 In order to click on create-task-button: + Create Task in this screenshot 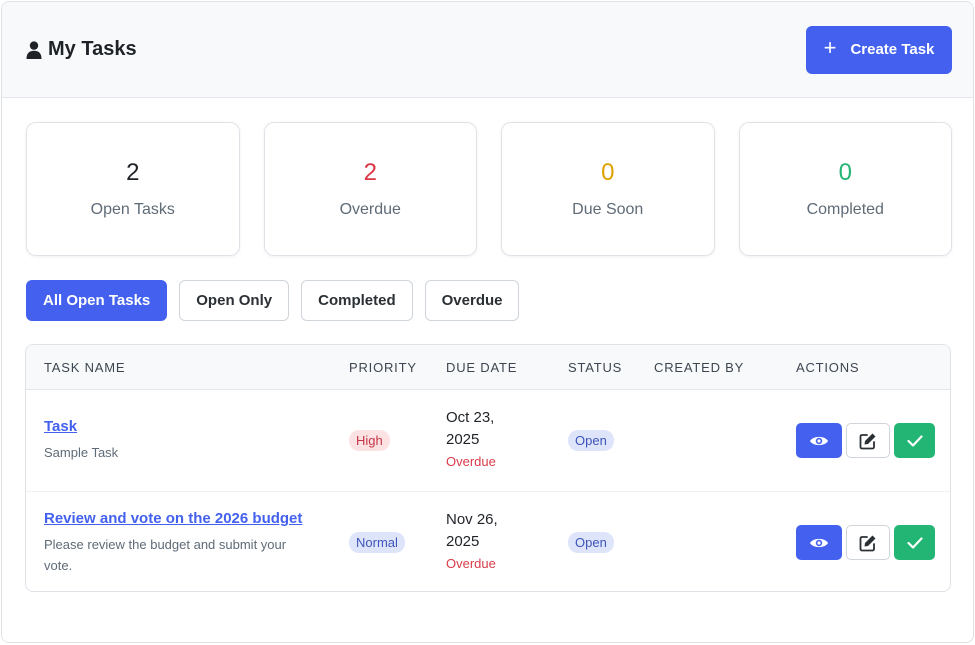, I will do `click(879, 49)`.